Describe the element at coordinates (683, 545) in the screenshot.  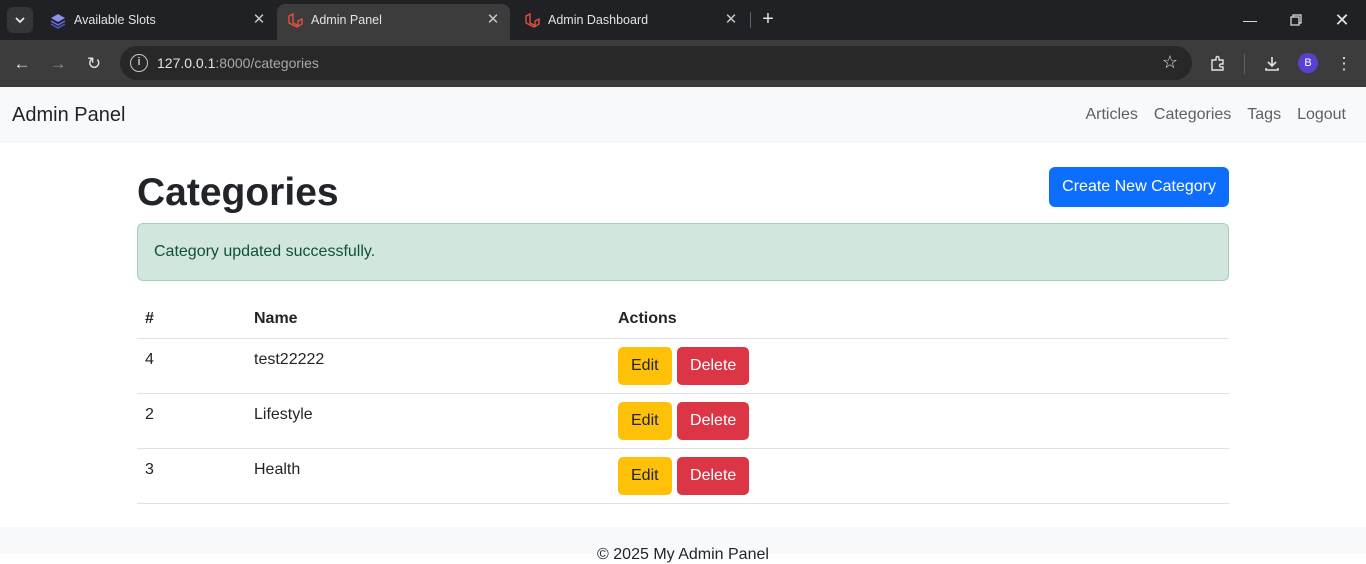
I see `page-footer: © 2025 My Admin Panel` at that location.